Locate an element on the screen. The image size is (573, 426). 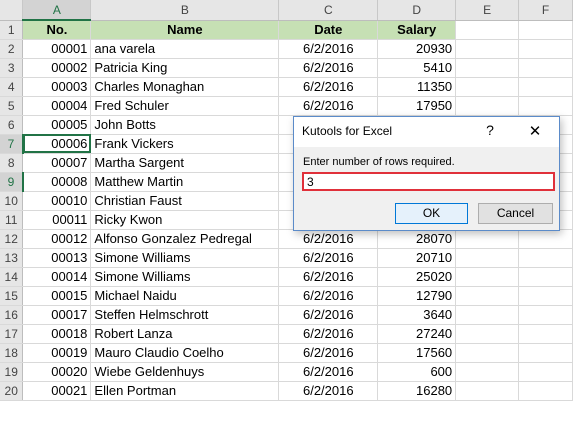
cell-no: 00001 is located at coordinates (57, 49).